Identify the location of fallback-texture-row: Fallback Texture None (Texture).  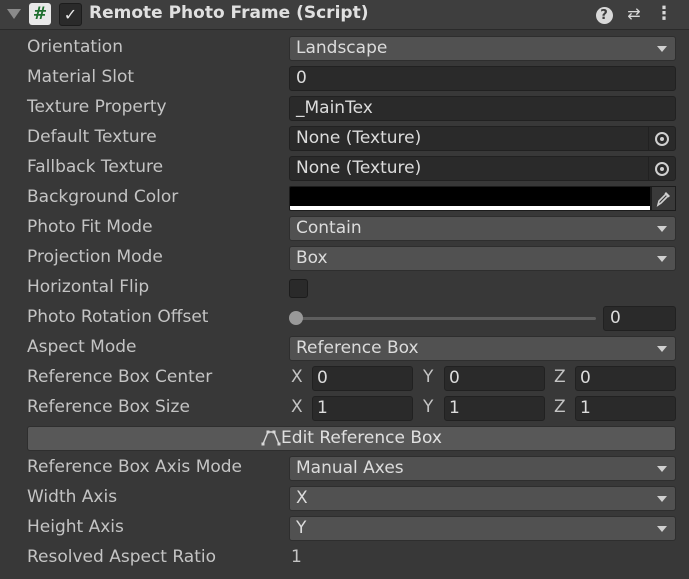
(344, 168).